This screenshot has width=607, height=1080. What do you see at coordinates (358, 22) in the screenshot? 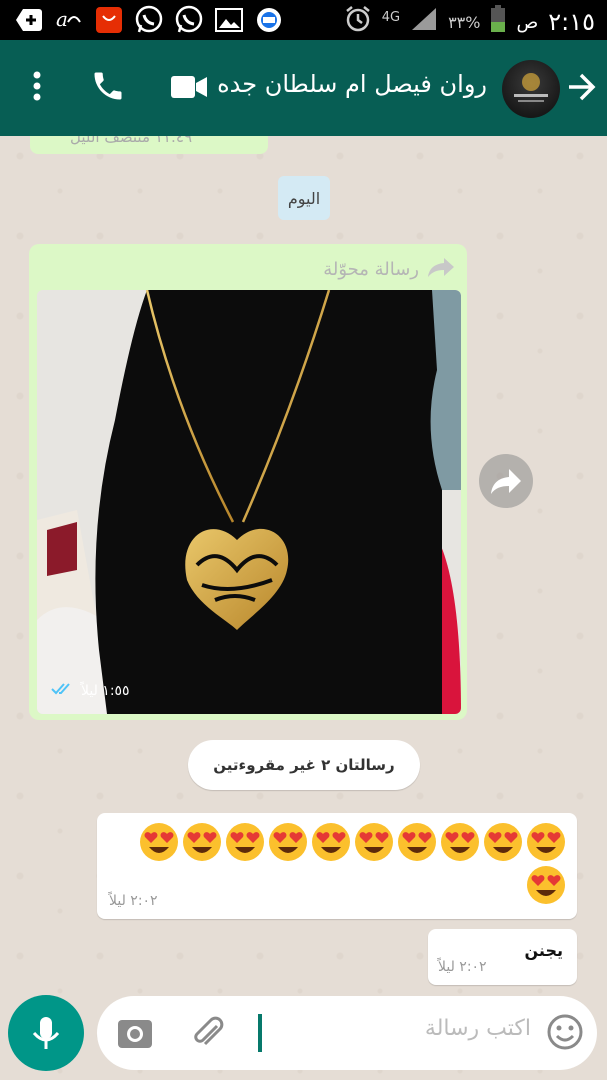
I see `alarm-icon` at bounding box center [358, 22].